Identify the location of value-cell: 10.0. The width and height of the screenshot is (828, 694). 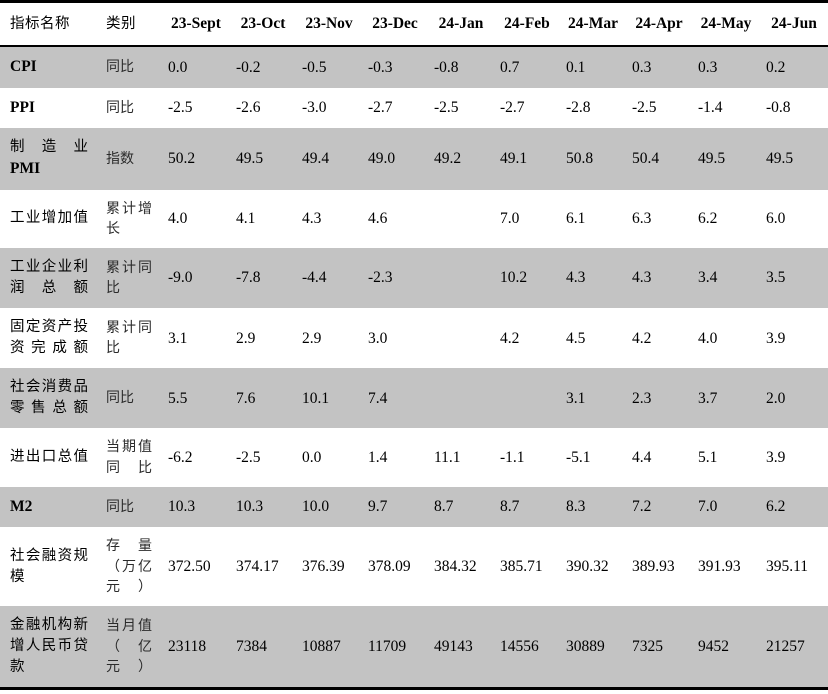
(316, 507).